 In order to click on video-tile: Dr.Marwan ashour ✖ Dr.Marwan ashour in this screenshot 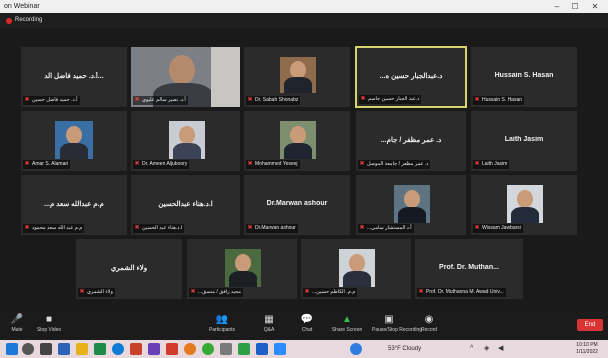, I will do `click(297, 205)`.